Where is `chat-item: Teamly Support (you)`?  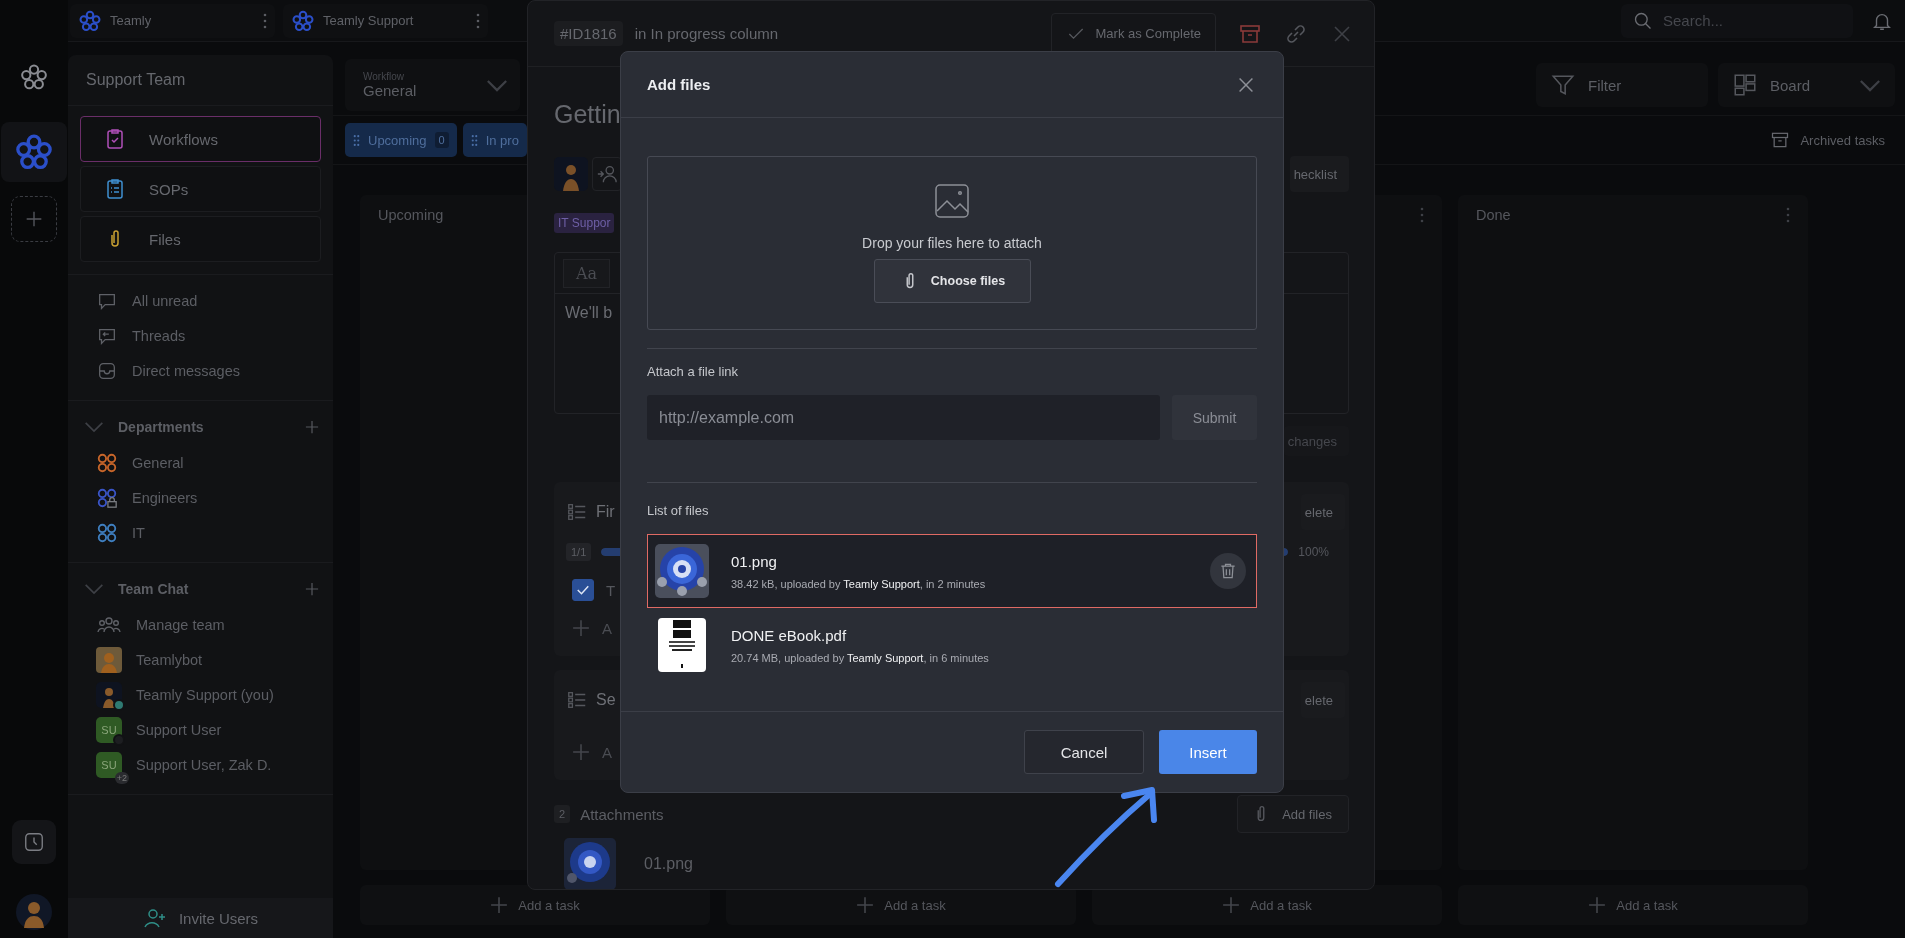
chat-item: Teamly Support (you) is located at coordinates (200, 694).